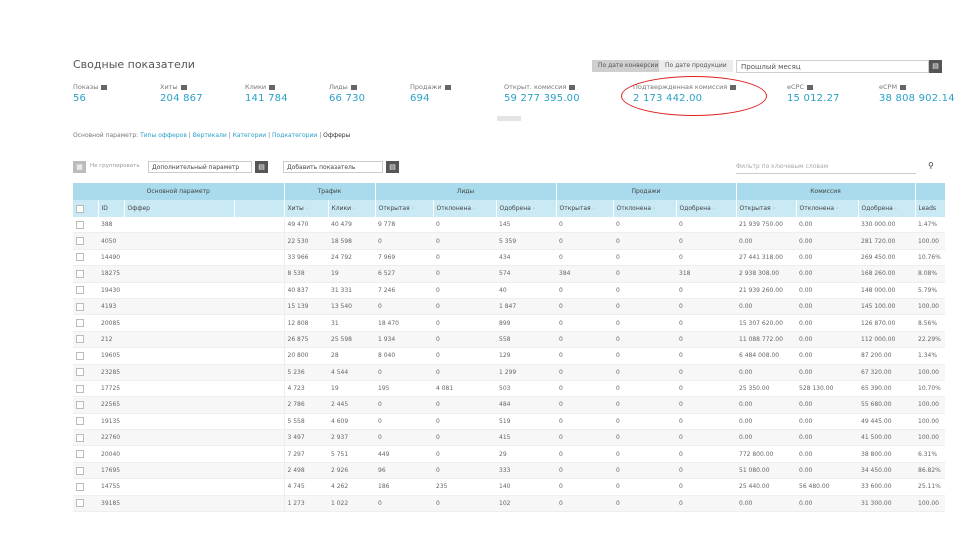 This screenshot has width=960, height=540. I want to click on column-header: Оффер, so click(179, 208).